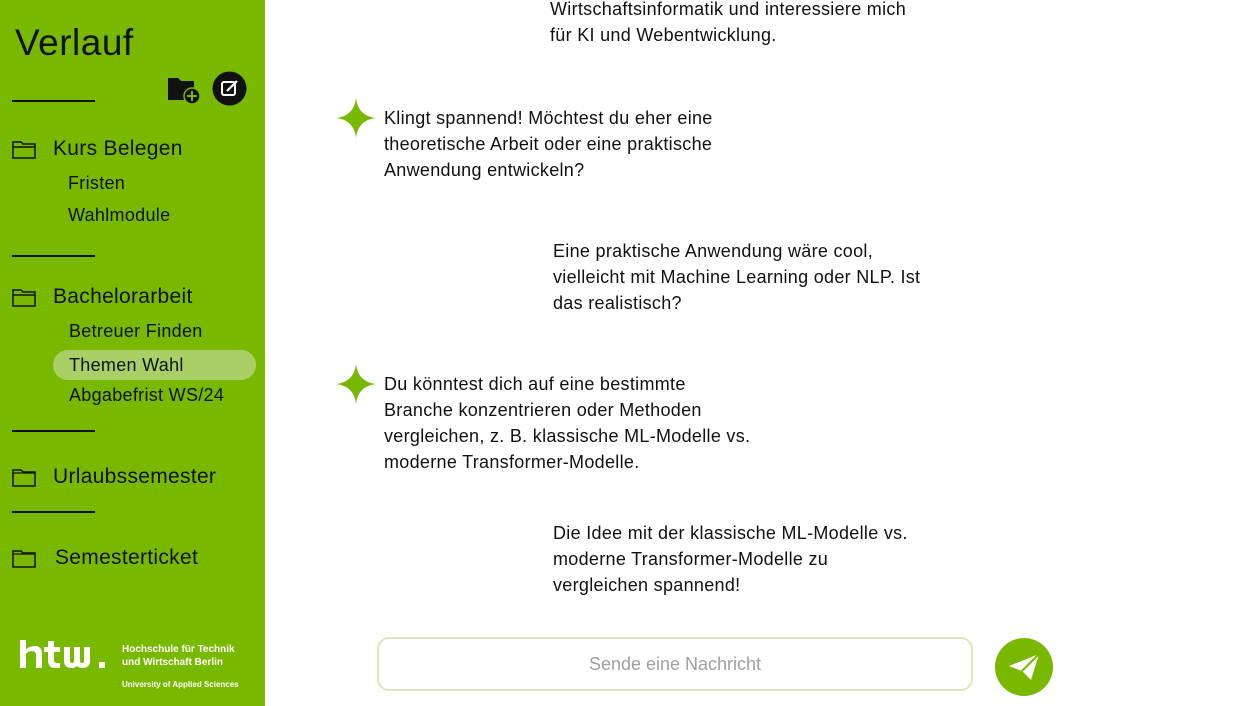  What do you see at coordinates (74, 42) in the screenshot?
I see `sidebar-title: Verlauf` at bounding box center [74, 42].